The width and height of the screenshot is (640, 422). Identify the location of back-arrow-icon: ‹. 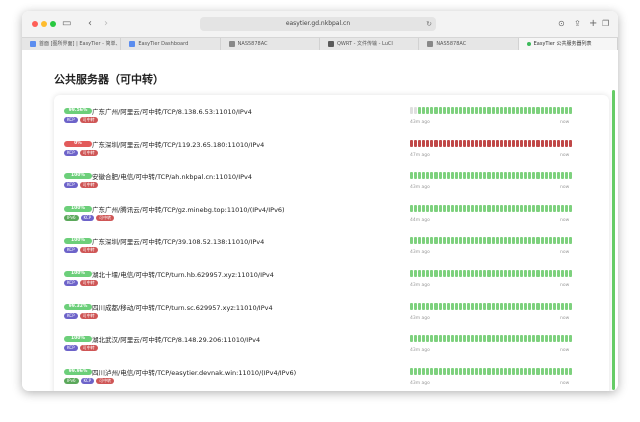
(90, 24).